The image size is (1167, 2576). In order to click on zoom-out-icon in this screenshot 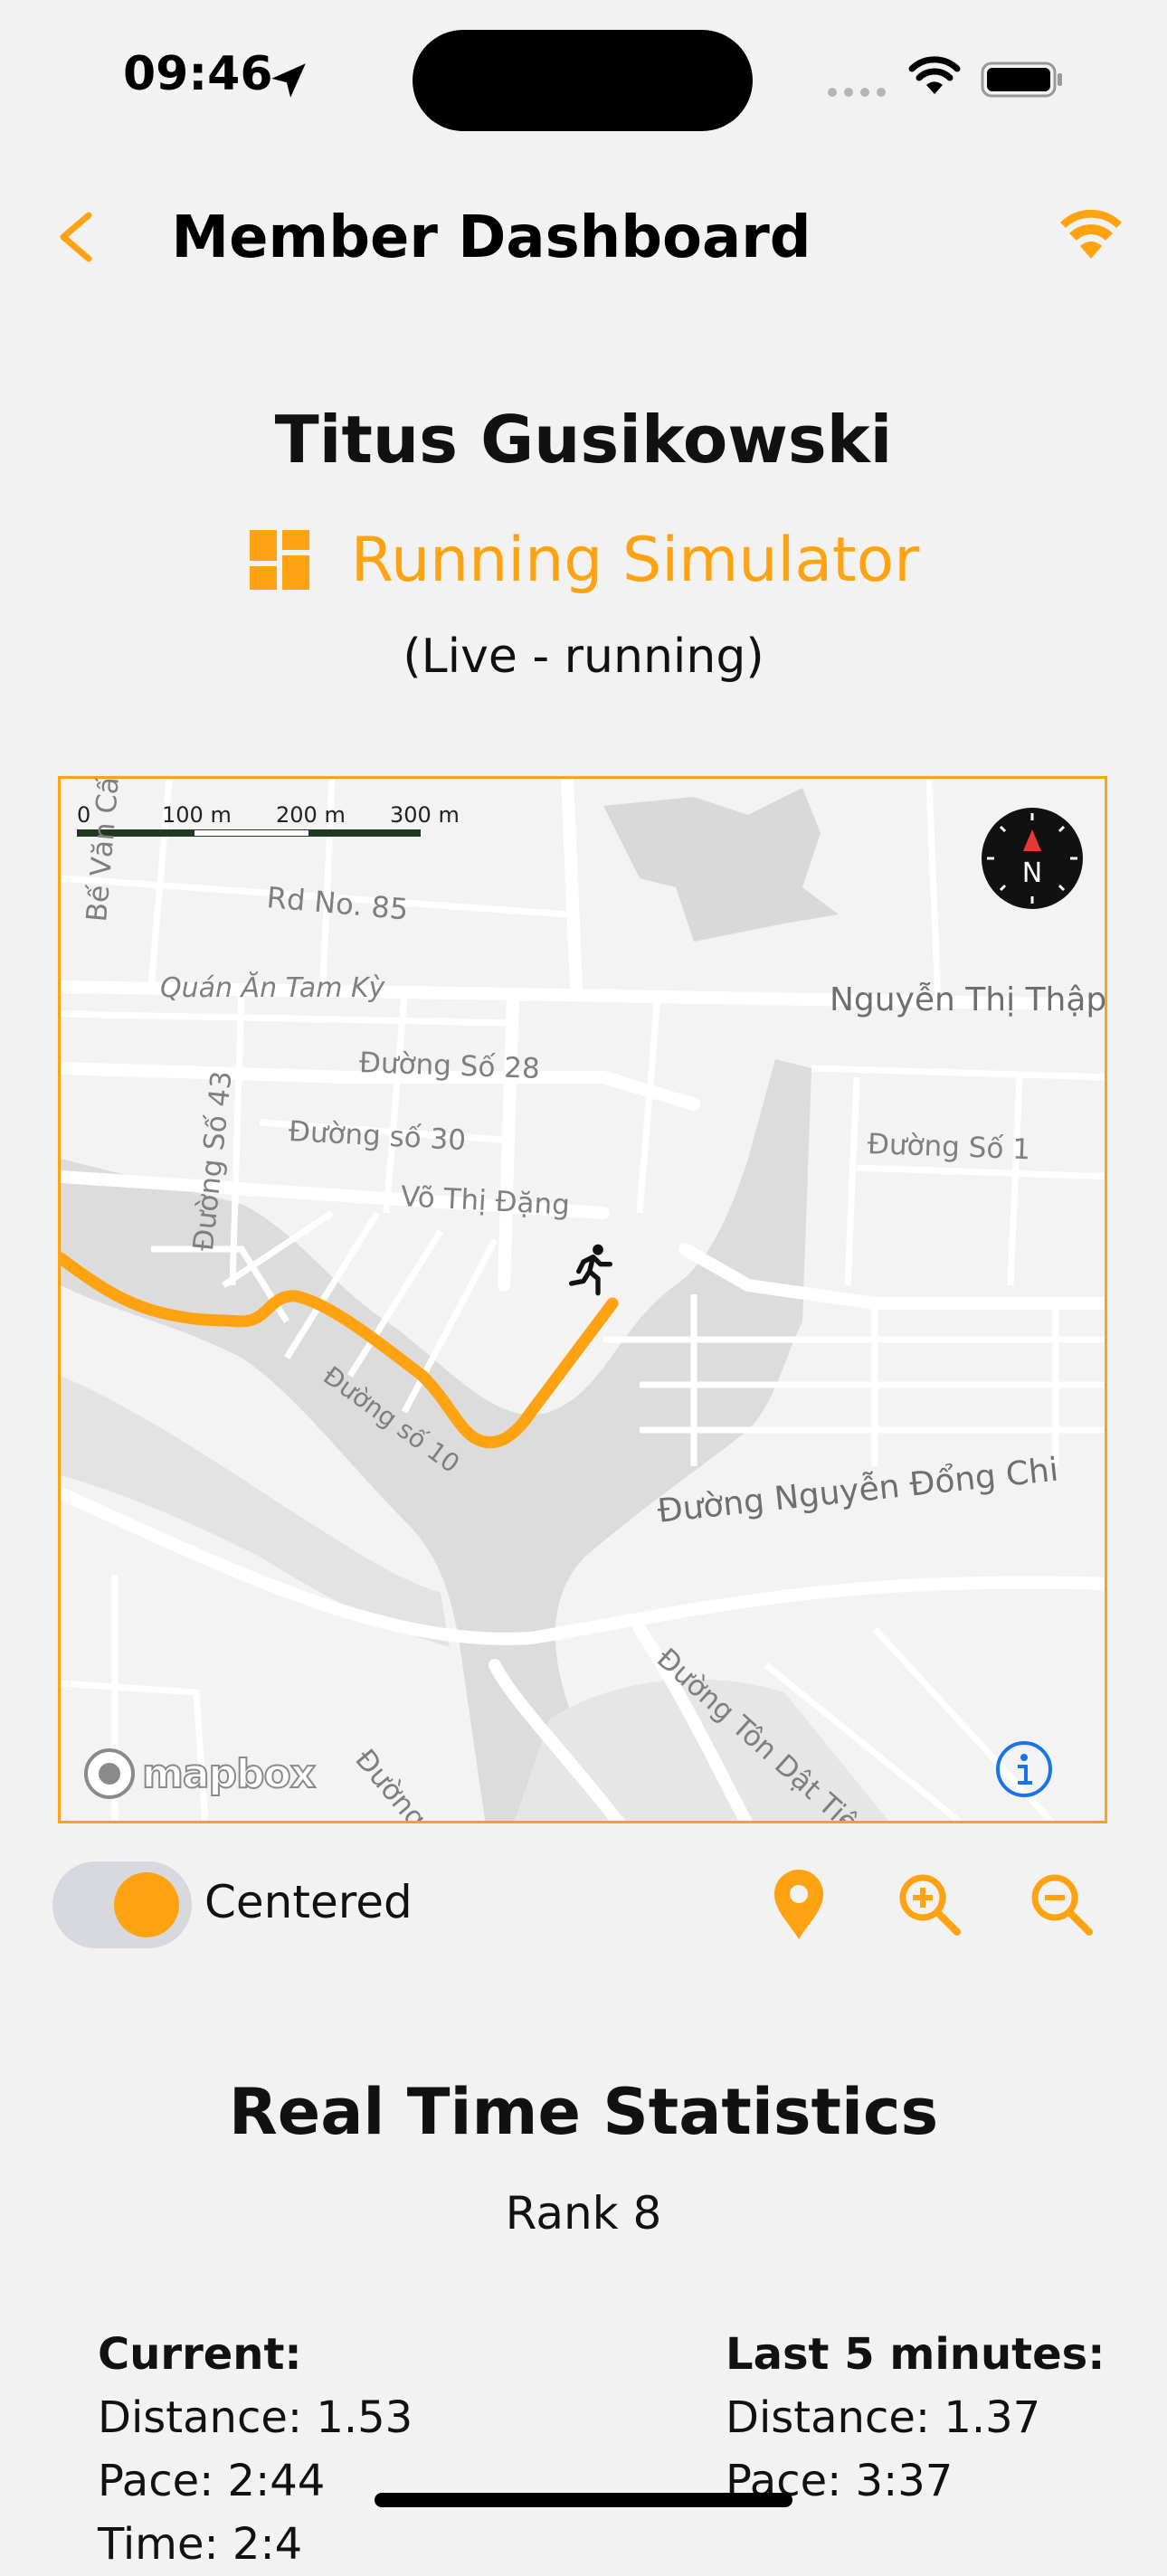, I will do `click(1061, 1904)`.